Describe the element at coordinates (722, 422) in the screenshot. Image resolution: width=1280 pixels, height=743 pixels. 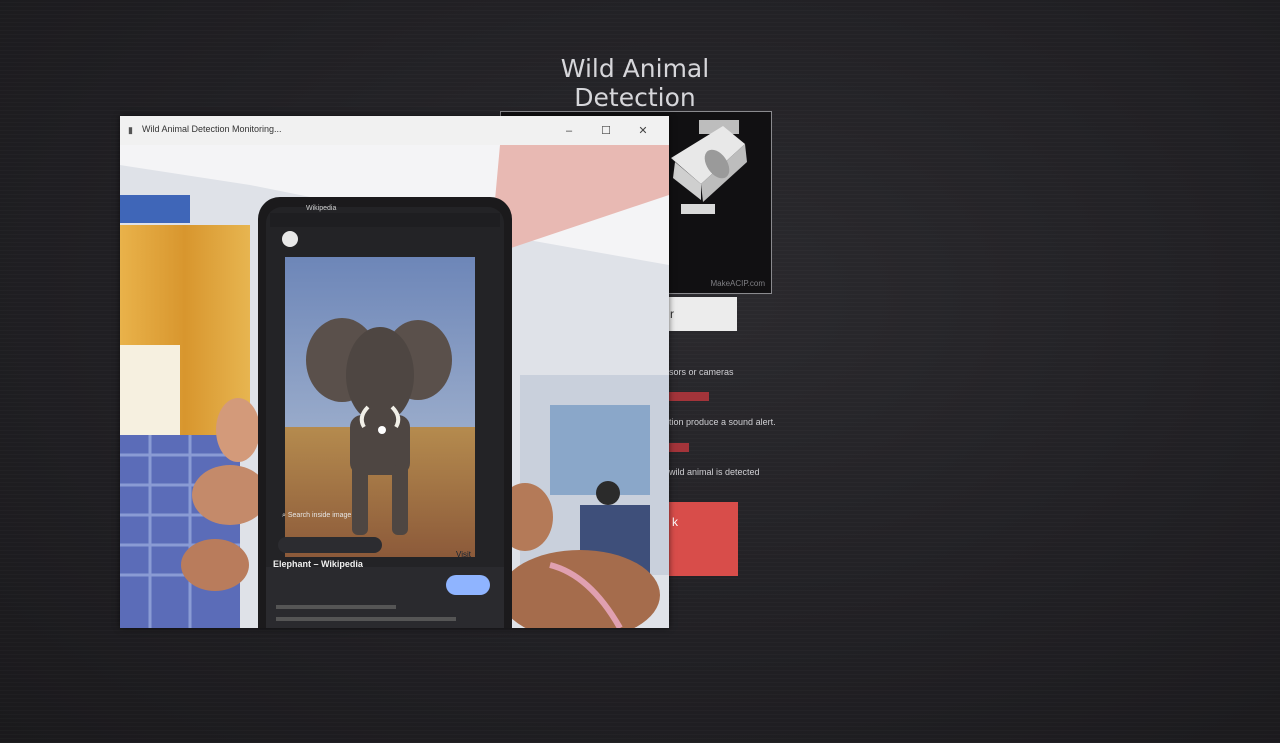
I see `description-line-2: tion produce a sound alert.` at that location.